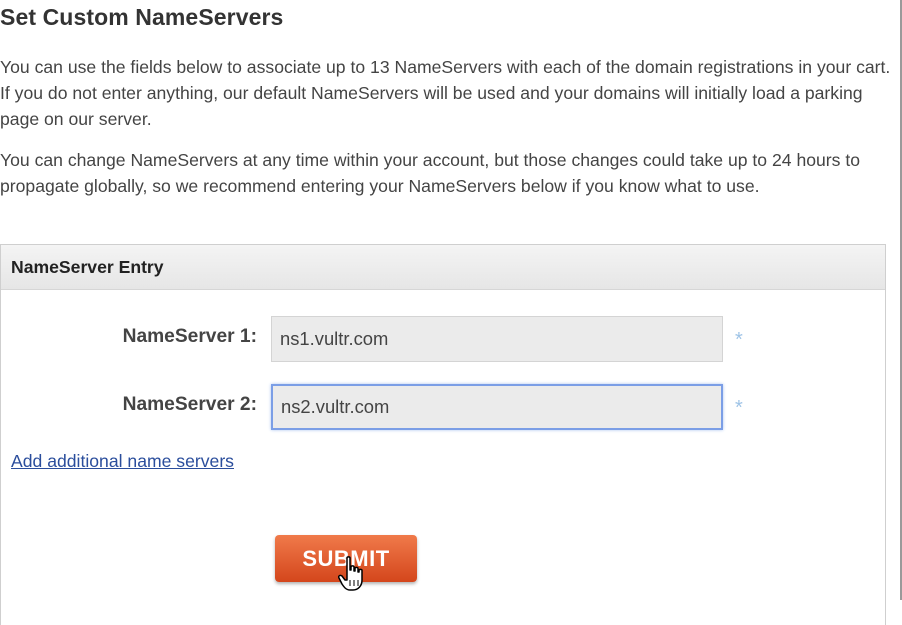 The width and height of the screenshot is (902, 625). Describe the element at coordinates (497, 339) in the screenshot. I see `nameserver-1-input` at that location.